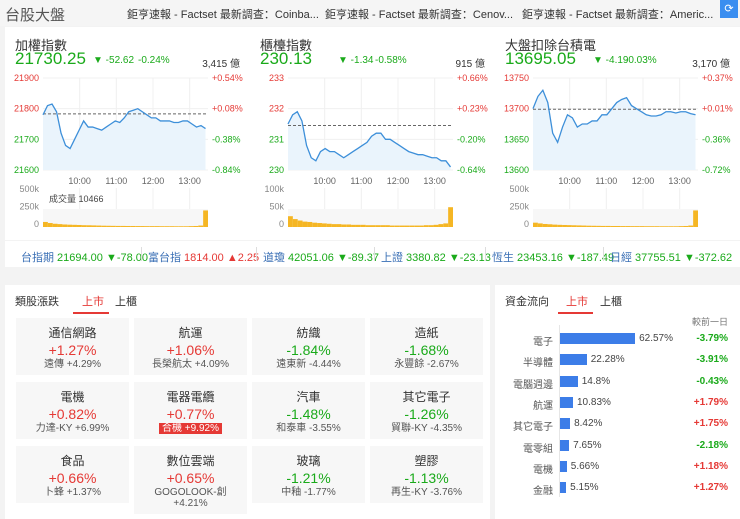 The image size is (740, 519). Describe the element at coordinates (84, 257) in the screenshot. I see `ticker-item: 台指期 21694.00 ▼-78.00` at that location.